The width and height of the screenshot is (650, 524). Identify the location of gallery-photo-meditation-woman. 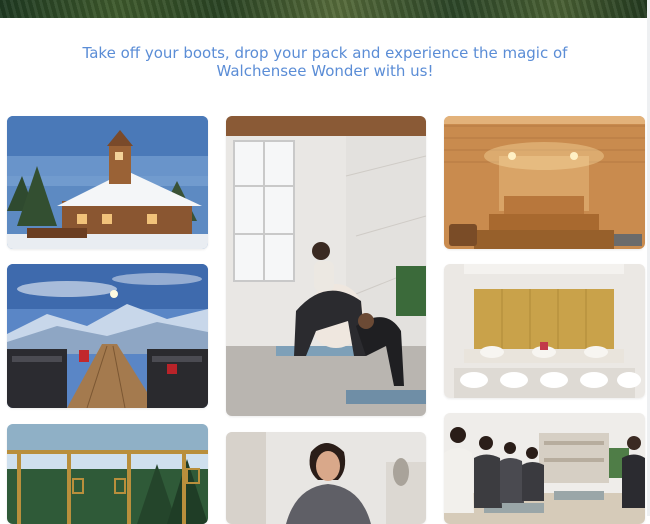
(326, 478).